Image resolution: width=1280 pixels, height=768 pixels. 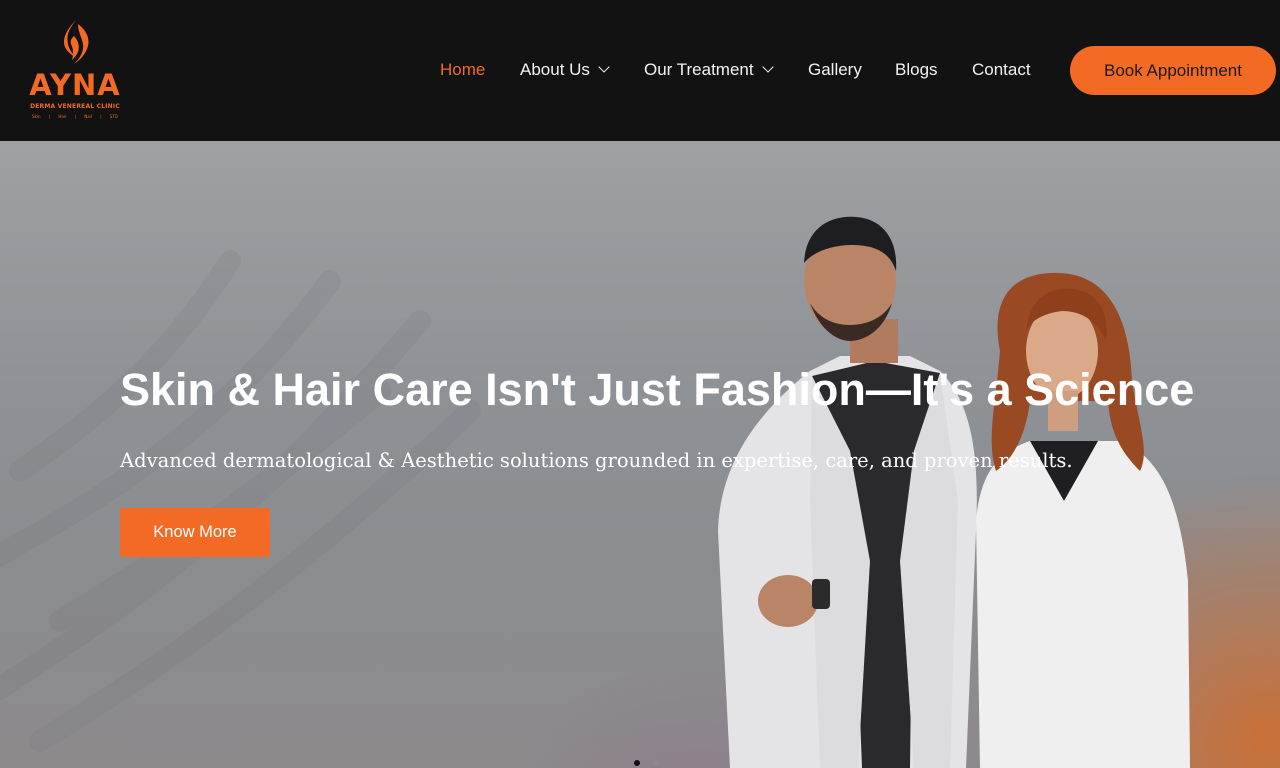 I want to click on slider-pagination, so click(x=649, y=764).